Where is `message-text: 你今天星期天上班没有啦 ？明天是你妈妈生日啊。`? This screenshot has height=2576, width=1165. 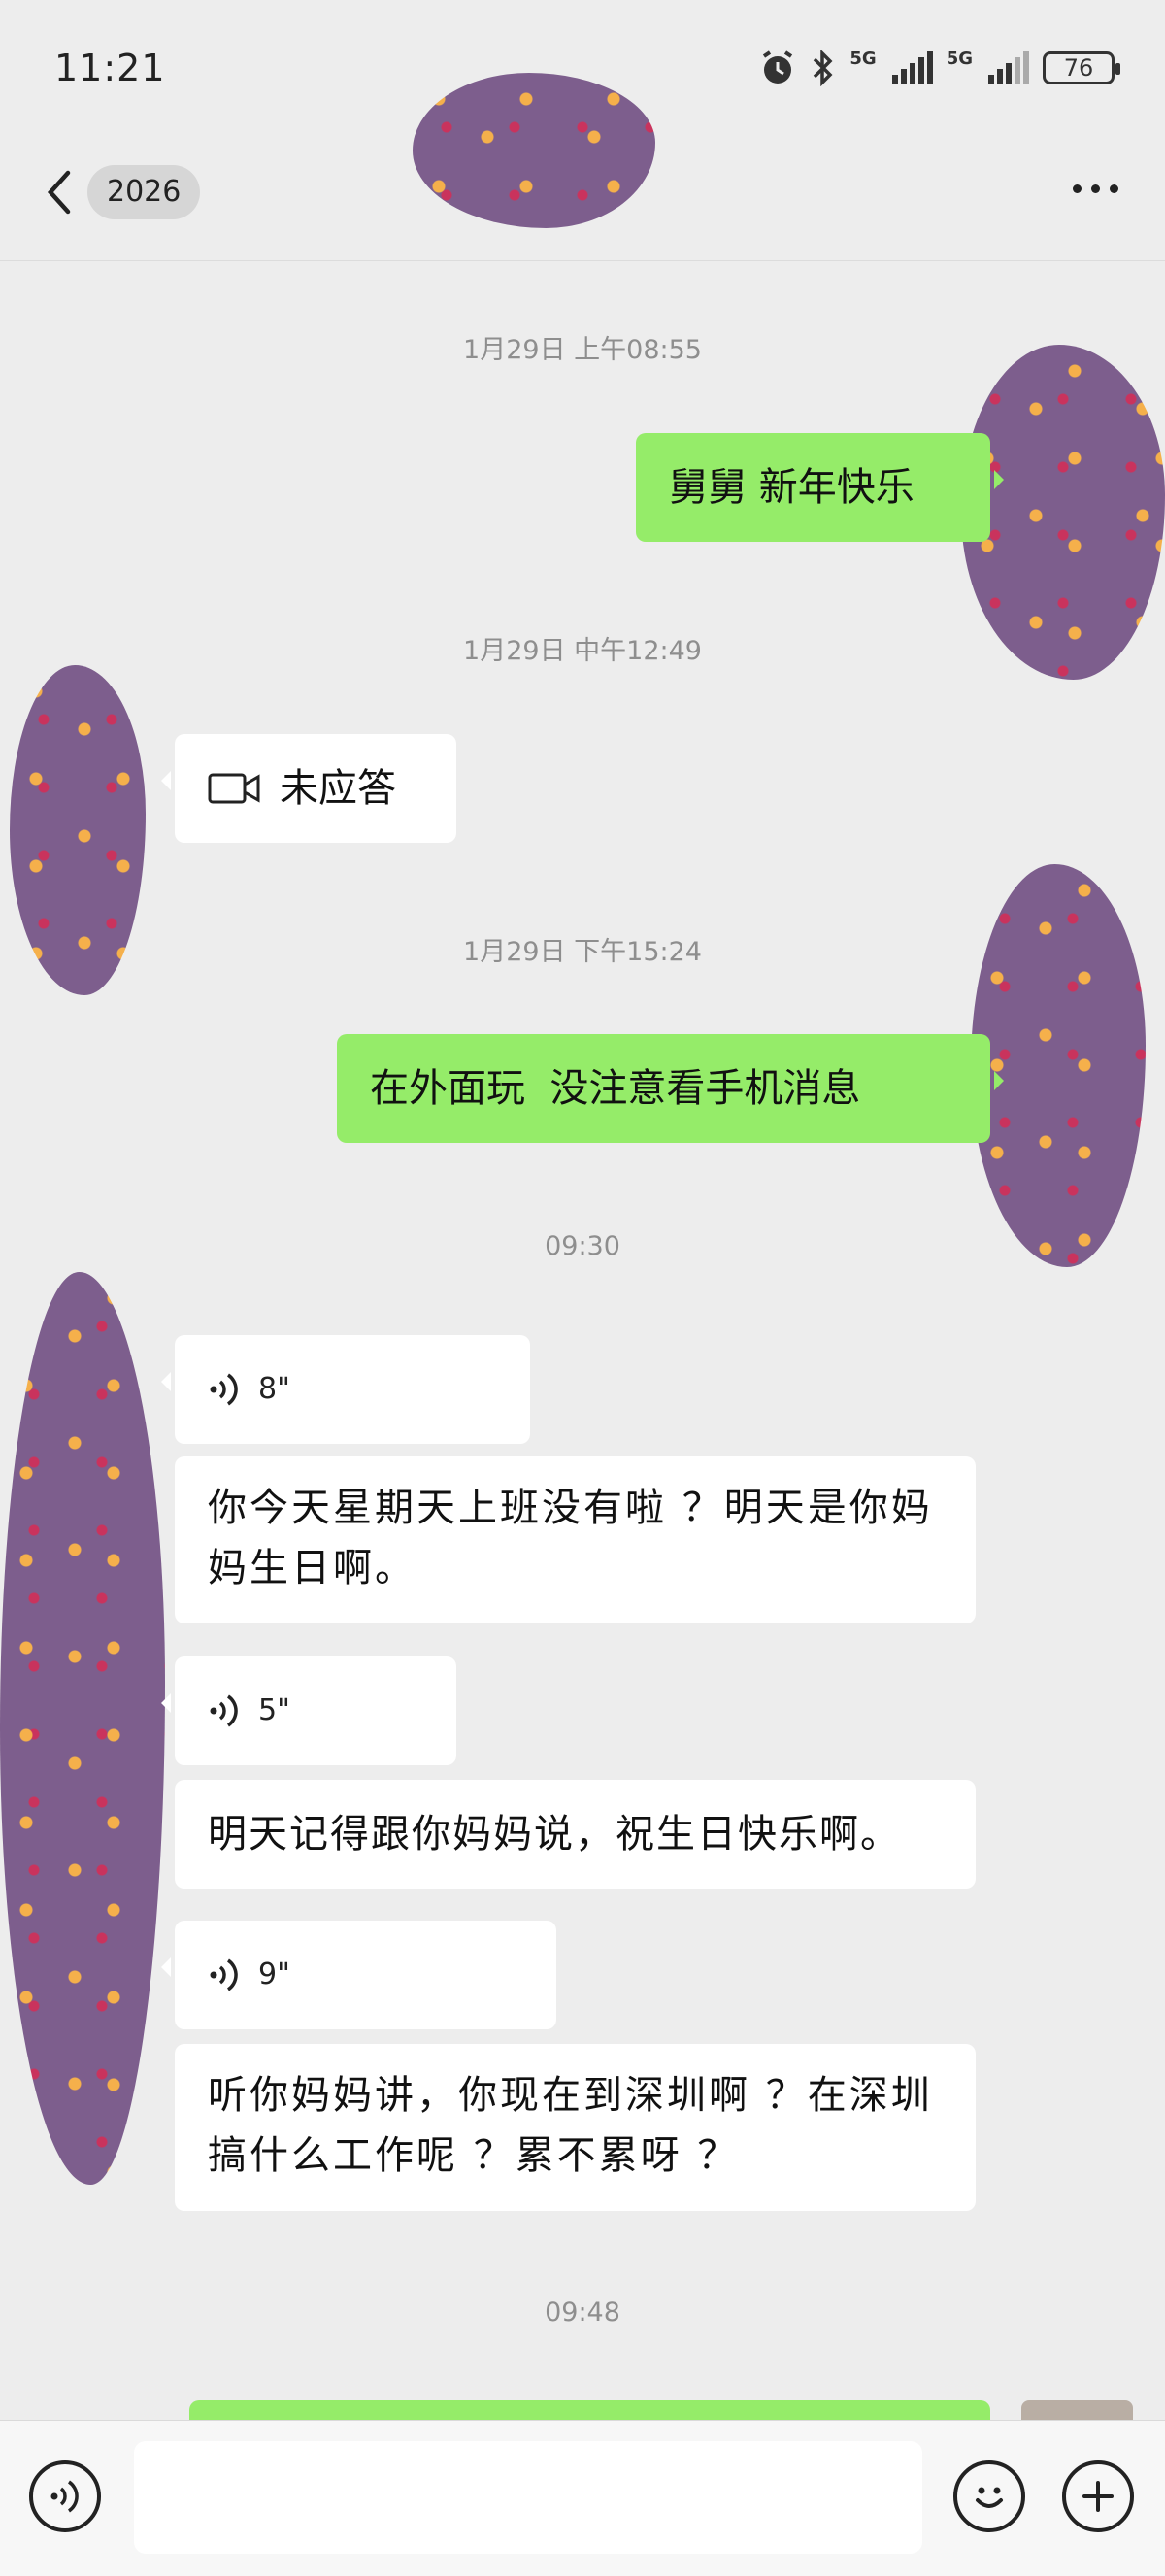
message-text: 你今天星期天上班没有啦 ？明天是你妈妈生日啊。 is located at coordinates (570, 1538).